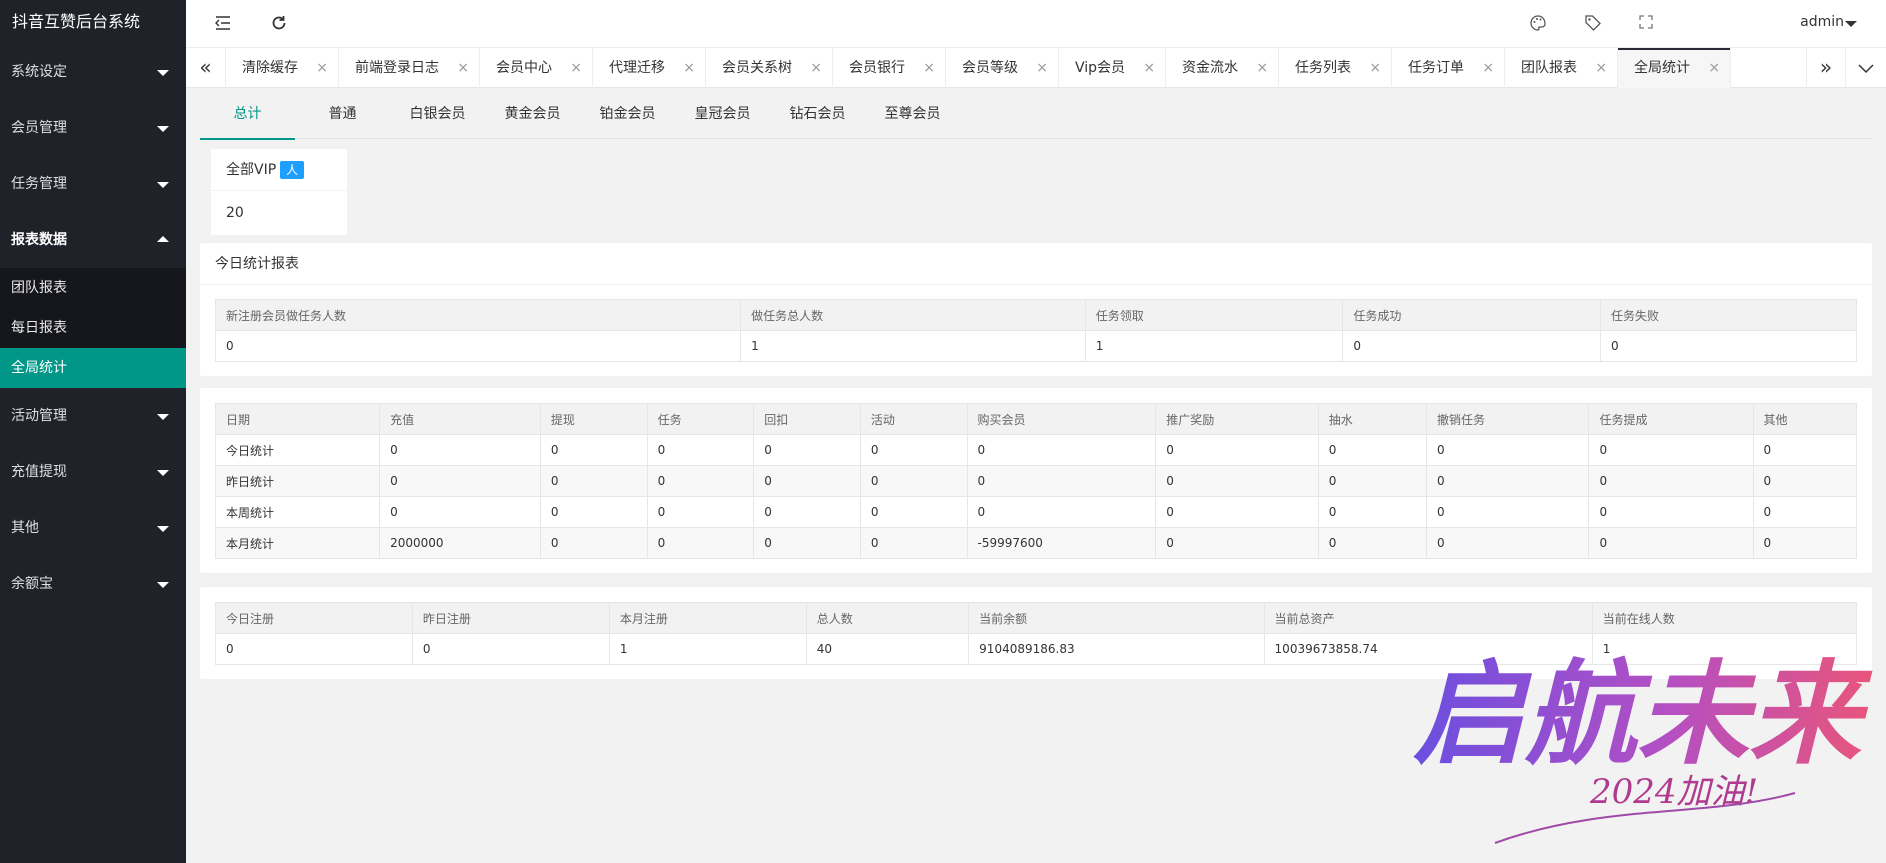  What do you see at coordinates (297, 450) in the screenshot?
I see `table-cell: 今日统计` at bounding box center [297, 450].